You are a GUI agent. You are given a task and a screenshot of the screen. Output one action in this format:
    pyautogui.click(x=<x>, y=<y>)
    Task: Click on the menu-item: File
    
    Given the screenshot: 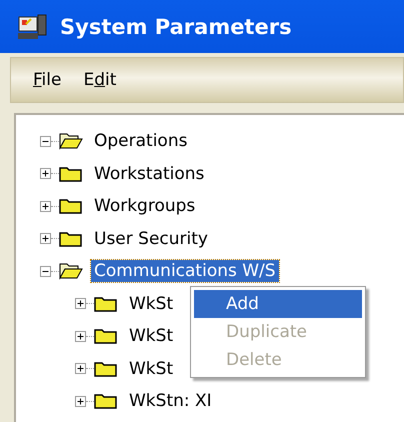 What is the action you would take?
    pyautogui.click(x=47, y=80)
    